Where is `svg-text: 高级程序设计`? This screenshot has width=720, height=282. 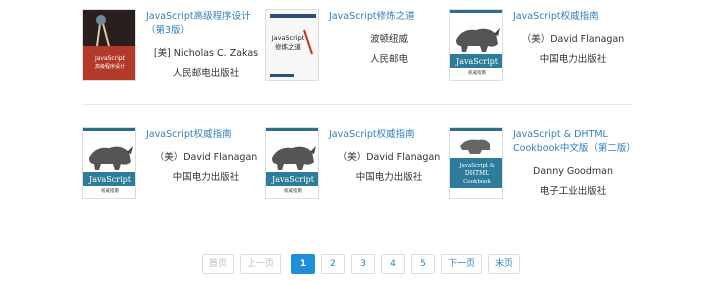 svg-text: 高级程序设计 is located at coordinates (110, 66).